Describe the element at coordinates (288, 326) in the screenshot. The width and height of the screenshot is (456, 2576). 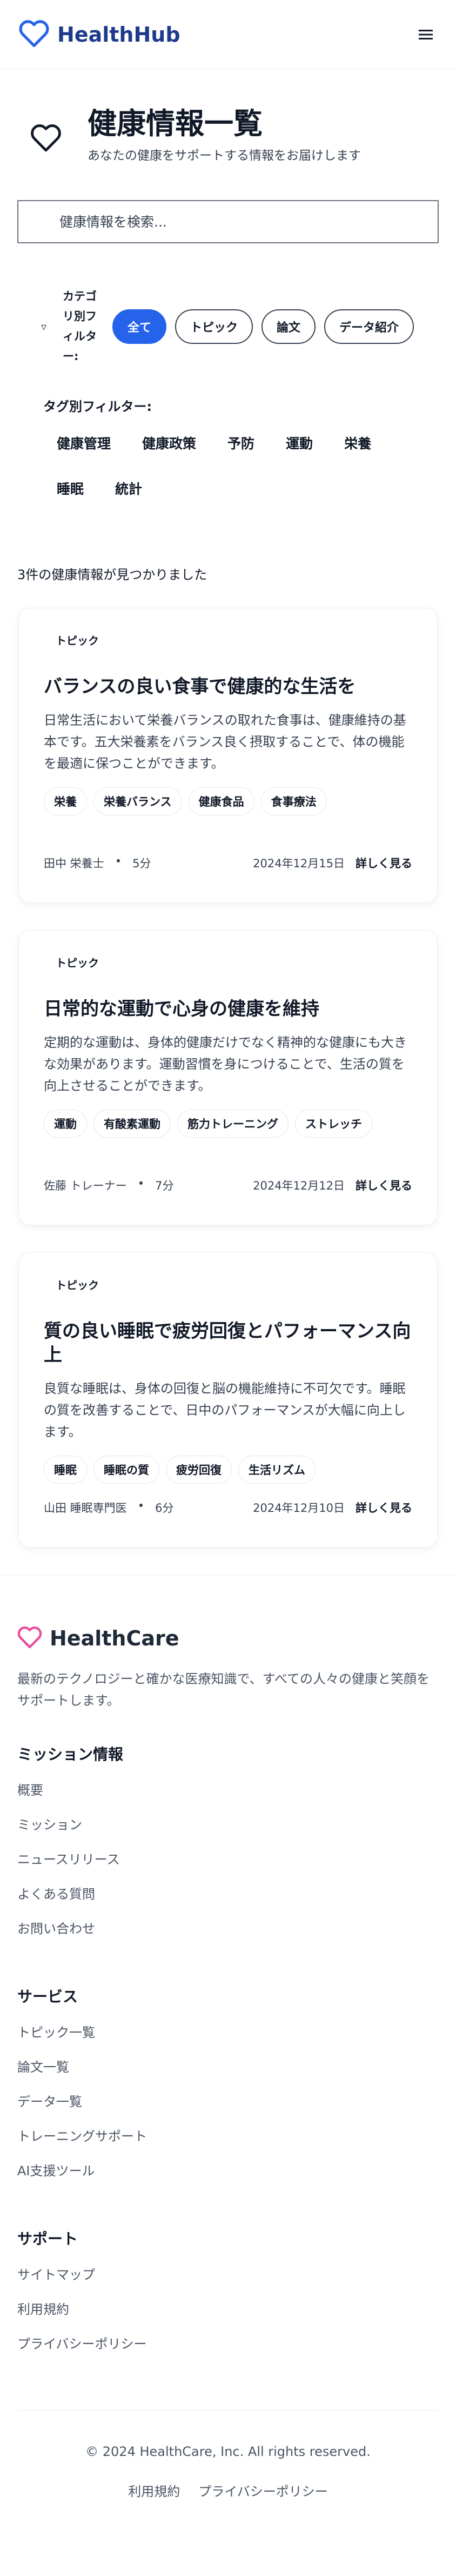
I see `category-button-paper: 論文` at that location.